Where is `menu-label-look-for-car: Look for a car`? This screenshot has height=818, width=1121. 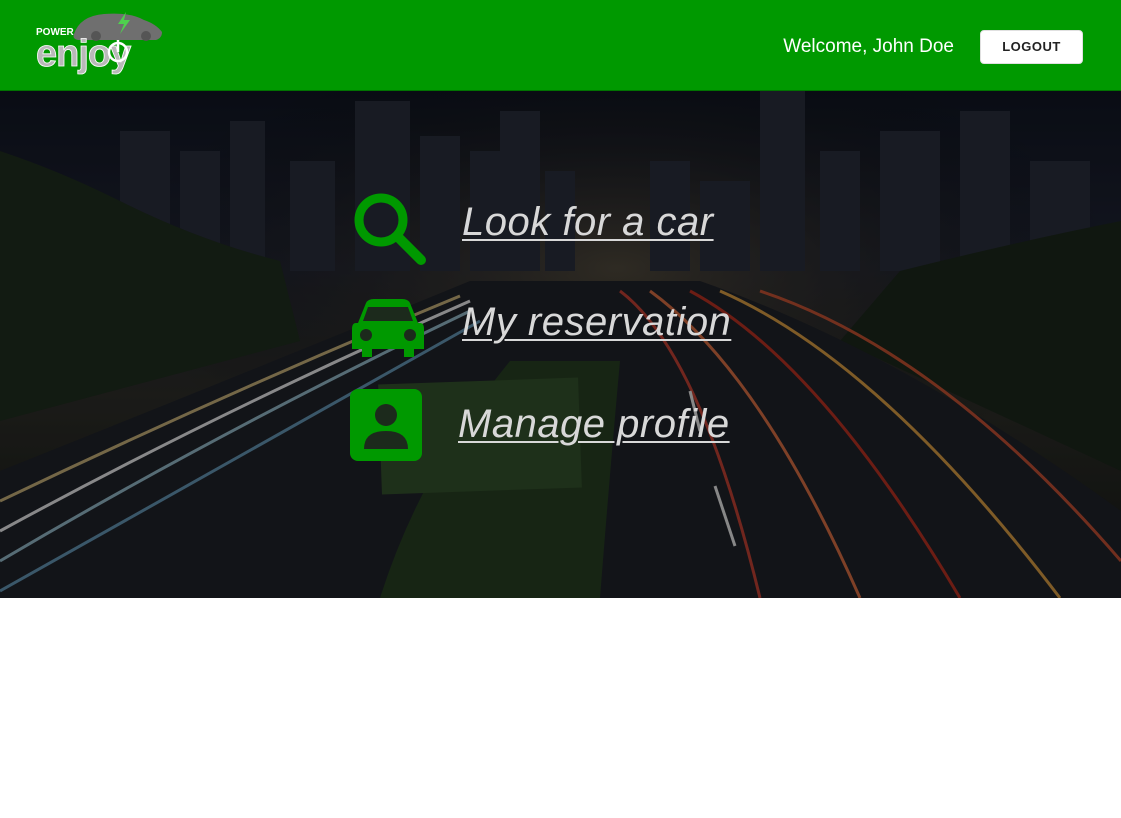 menu-label-look-for-car: Look for a car is located at coordinates (588, 222).